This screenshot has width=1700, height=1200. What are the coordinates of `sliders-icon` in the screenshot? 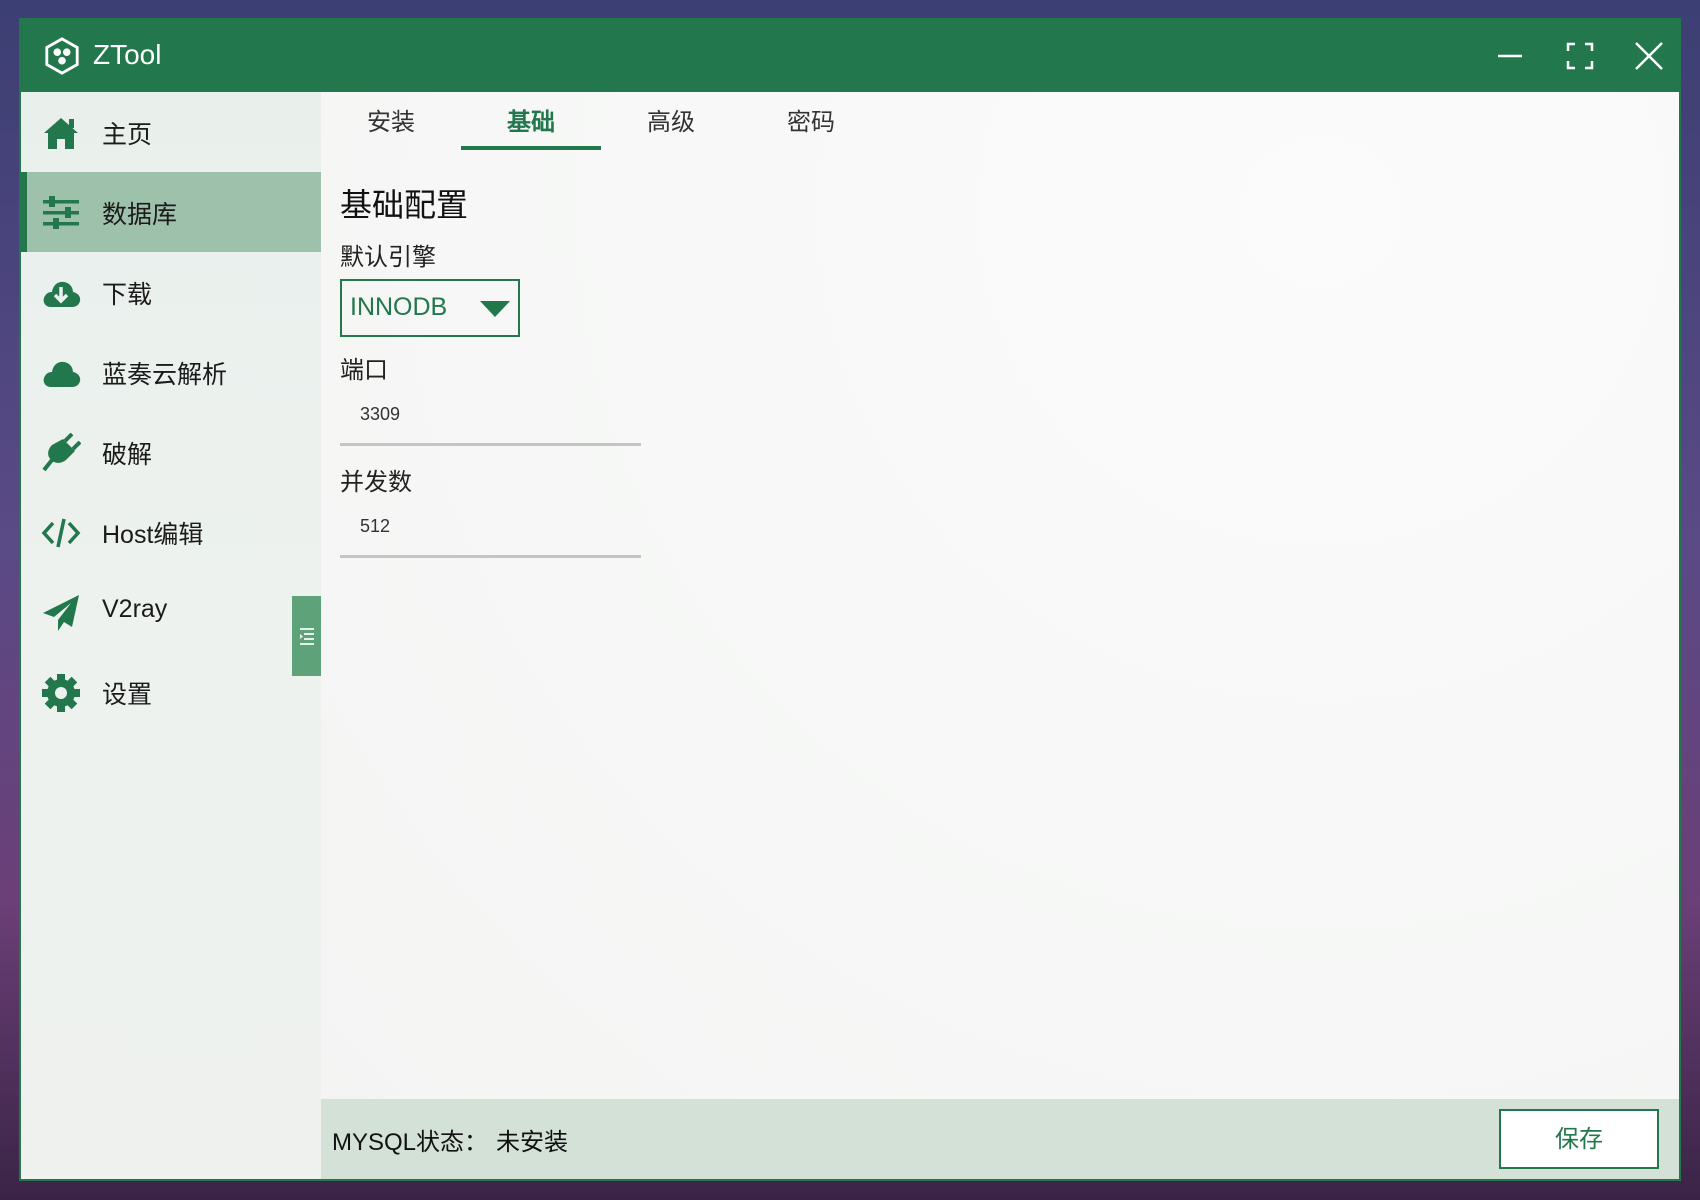 It's located at (61, 212).